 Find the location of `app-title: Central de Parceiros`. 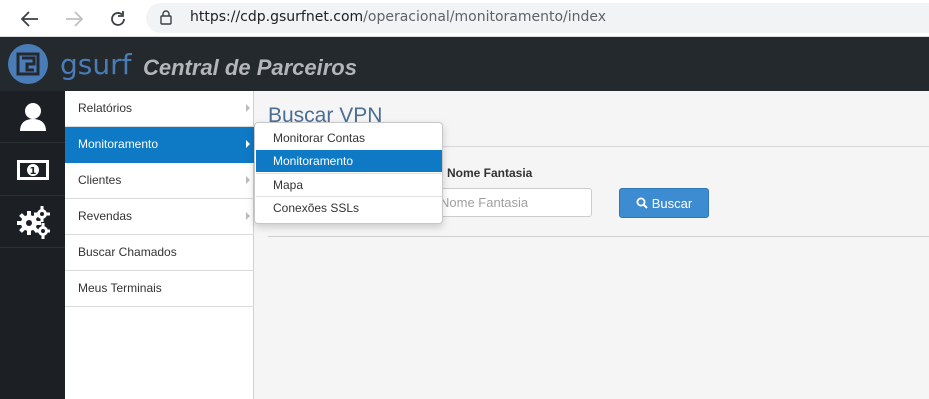

app-title: Central de Parceiros is located at coordinates (250, 67).